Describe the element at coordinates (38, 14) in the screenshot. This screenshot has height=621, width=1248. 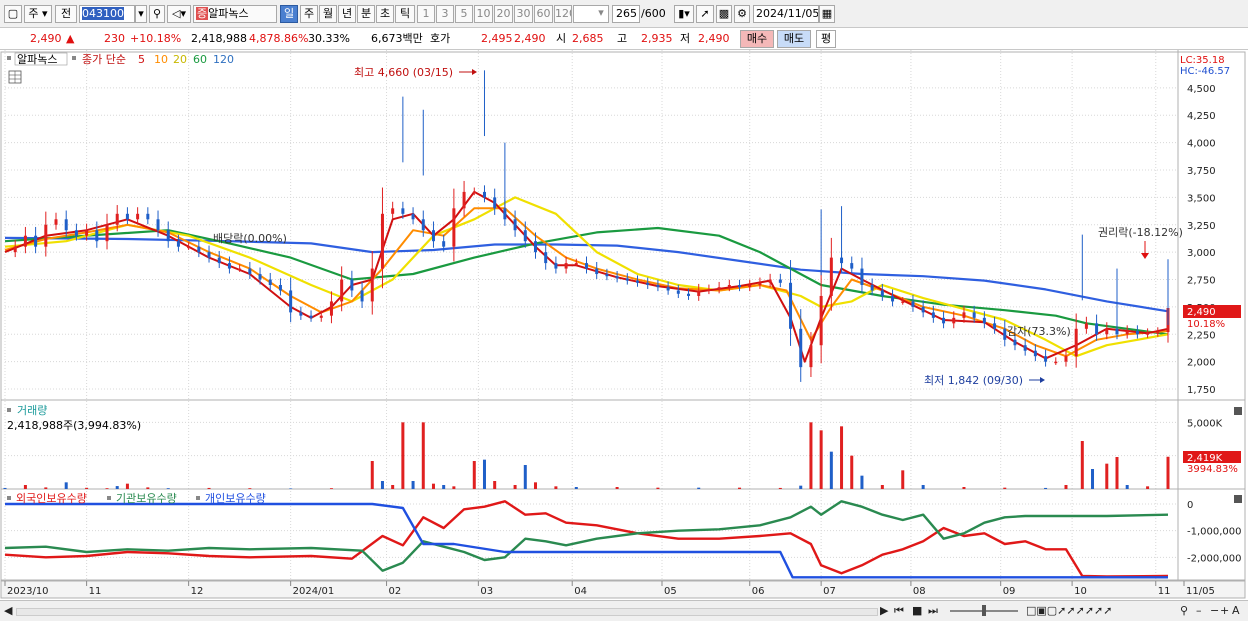
I see `market-select: 주 ▾` at that location.